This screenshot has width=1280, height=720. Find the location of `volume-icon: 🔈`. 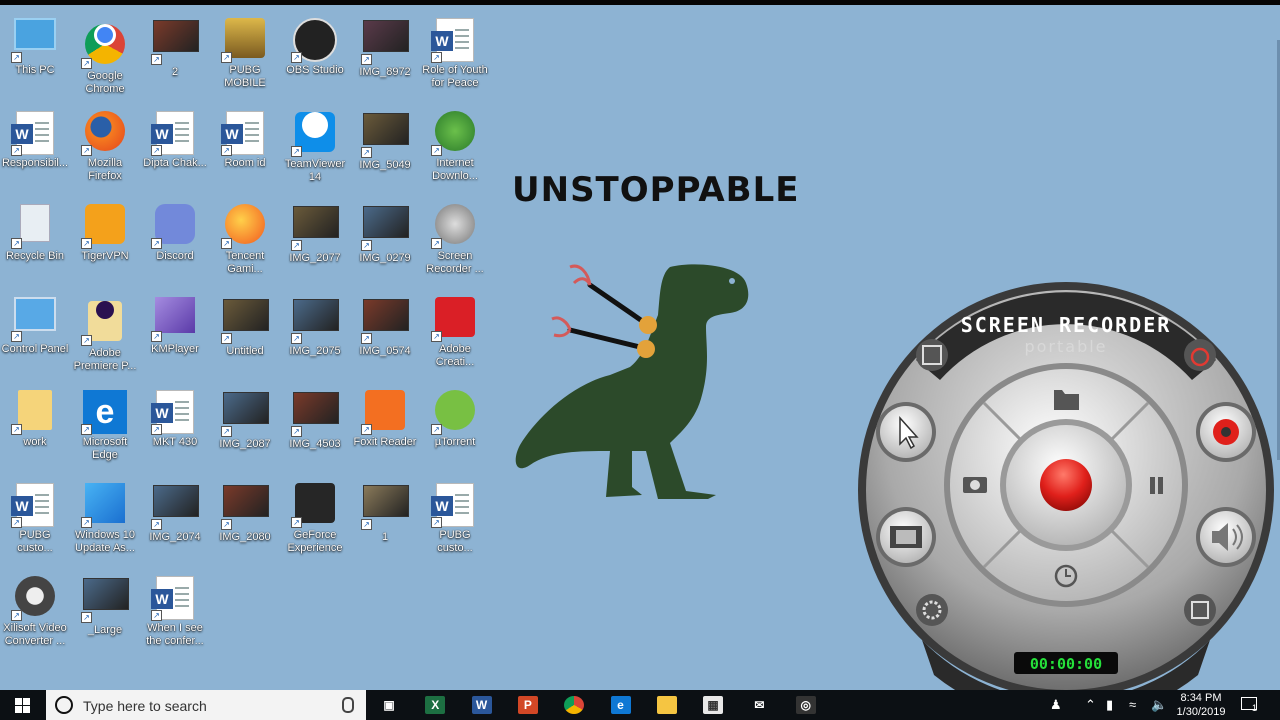

volume-icon: 🔈 is located at coordinates (1159, 705).